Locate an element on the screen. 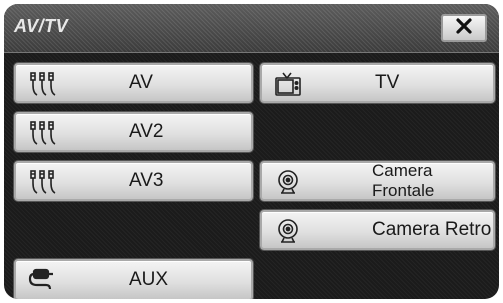 This screenshot has width=503, height=303. av2-button: AV2 is located at coordinates (133, 132).